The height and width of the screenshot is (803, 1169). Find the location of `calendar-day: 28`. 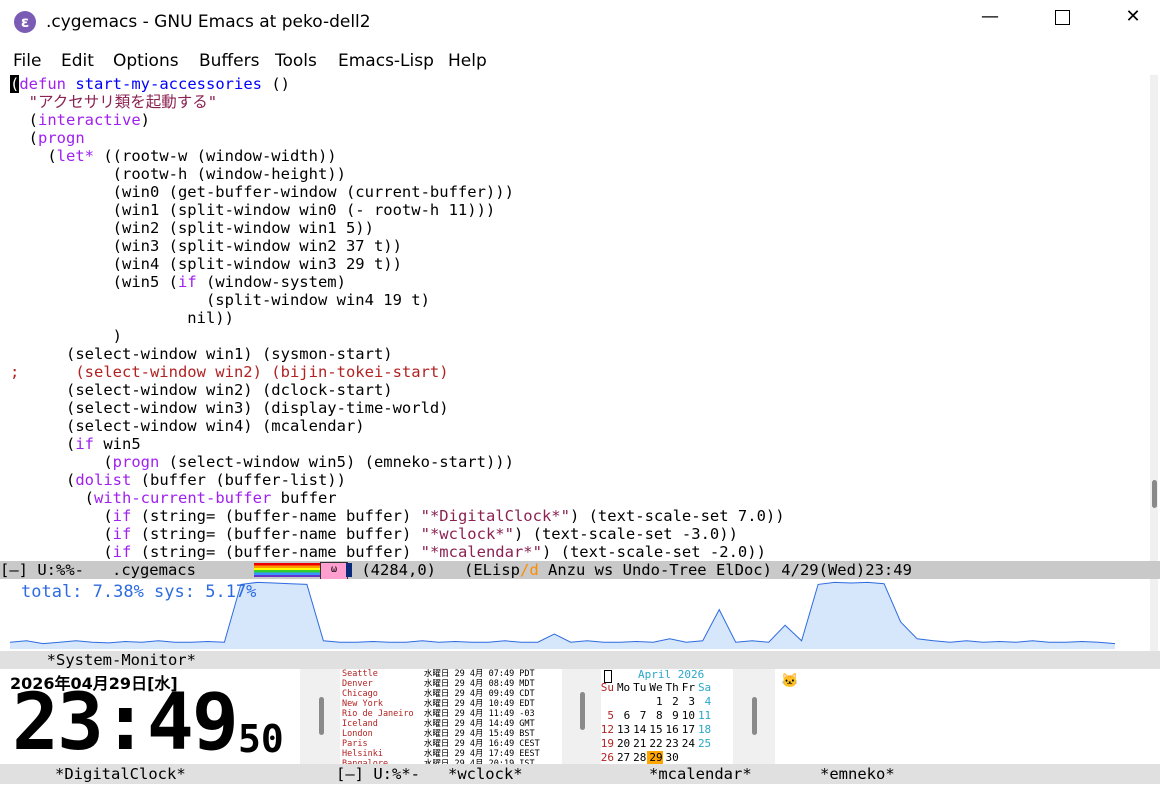

calendar-day: 28 is located at coordinates (638, 758).